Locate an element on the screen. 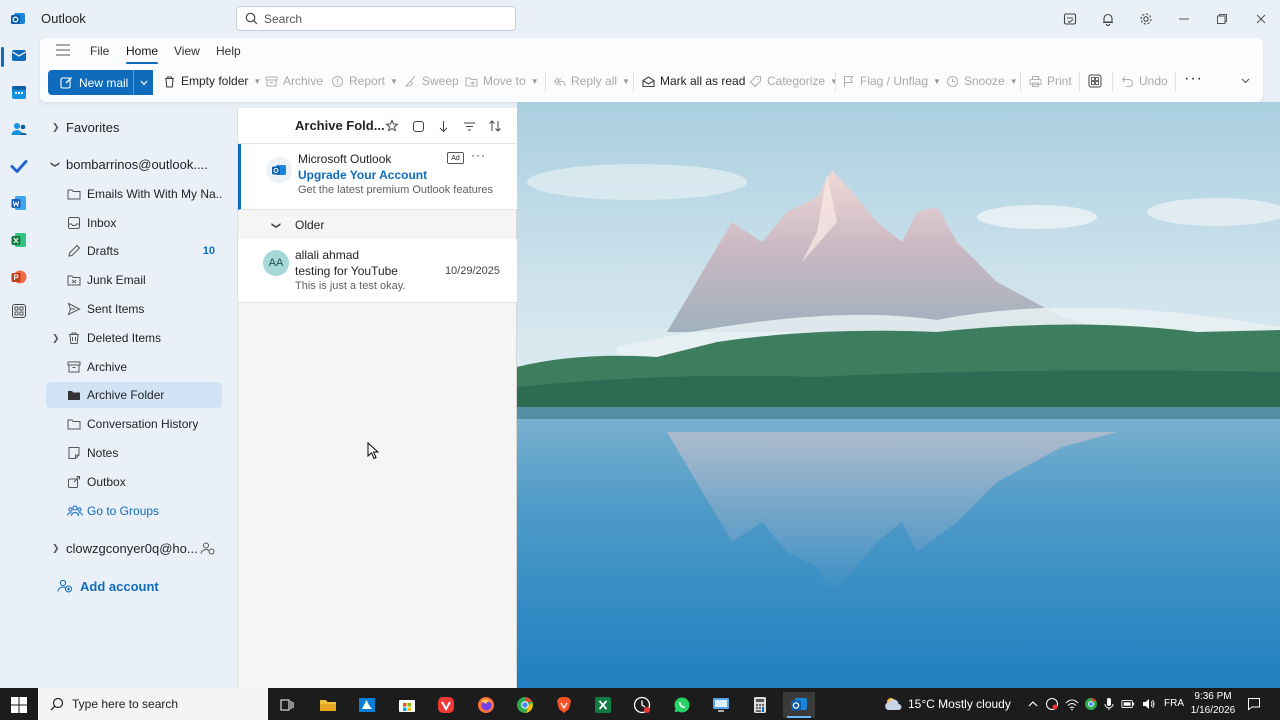 The width and height of the screenshot is (1280, 720). windows-start-icon is located at coordinates (19, 705).